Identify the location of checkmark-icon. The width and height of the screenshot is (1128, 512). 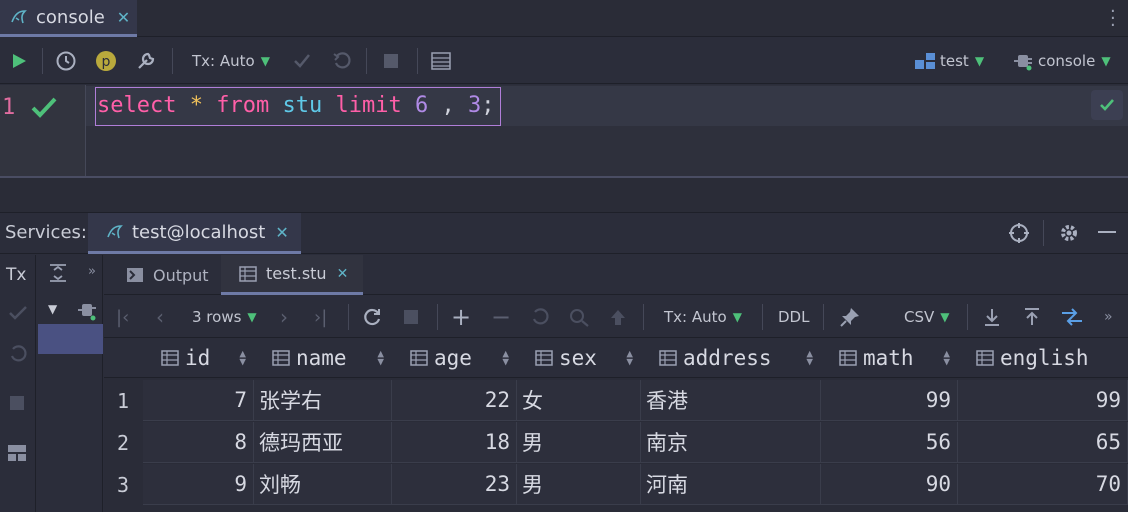
(302, 61).